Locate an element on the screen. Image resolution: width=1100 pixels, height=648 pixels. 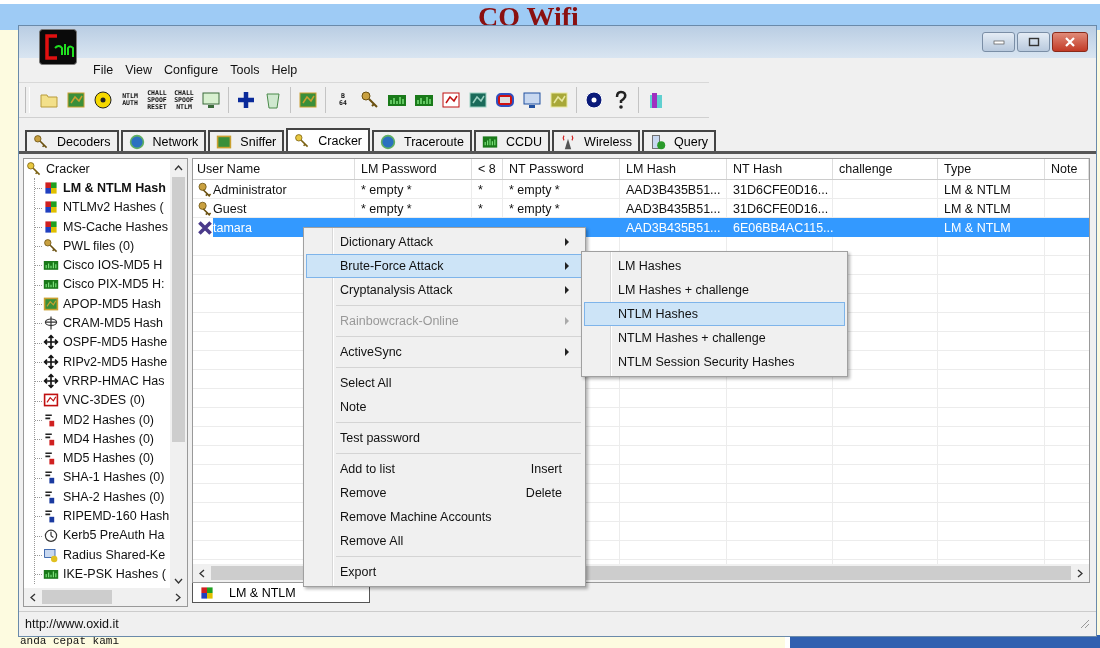
tree-item: PWL files (0) is located at coordinates (102, 246).